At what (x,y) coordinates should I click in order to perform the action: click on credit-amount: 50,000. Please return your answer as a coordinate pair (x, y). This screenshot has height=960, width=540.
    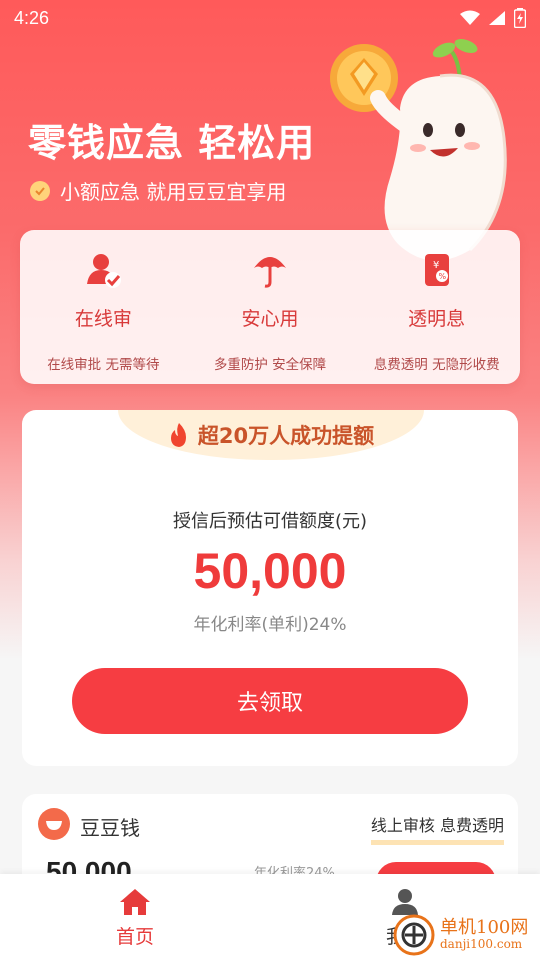
    Looking at the image, I should click on (270, 571).